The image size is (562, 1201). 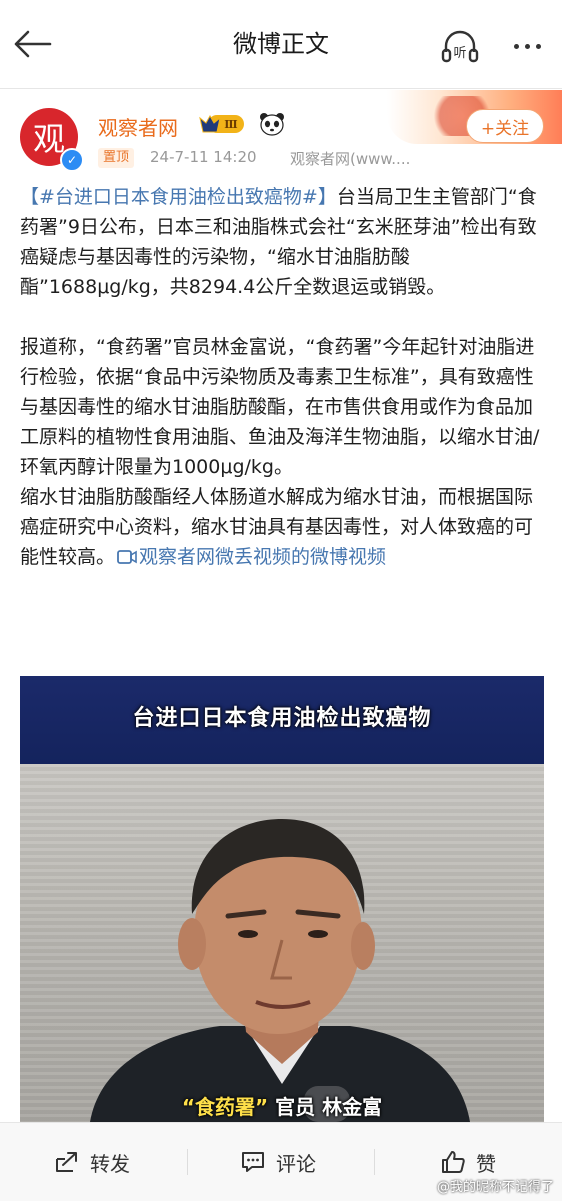 I want to click on panda-icon, so click(x=272, y=124).